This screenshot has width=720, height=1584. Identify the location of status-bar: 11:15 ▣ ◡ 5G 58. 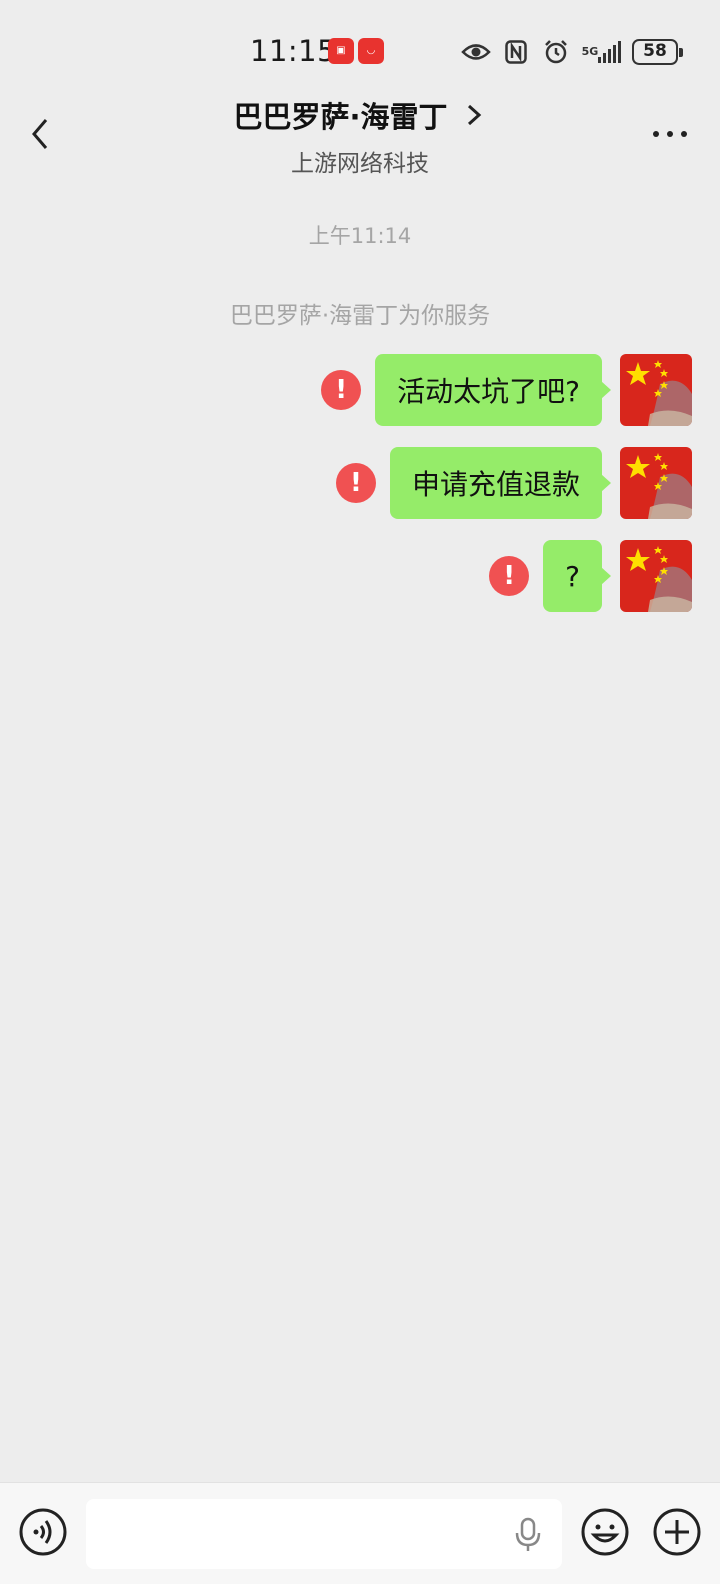
(360, 42).